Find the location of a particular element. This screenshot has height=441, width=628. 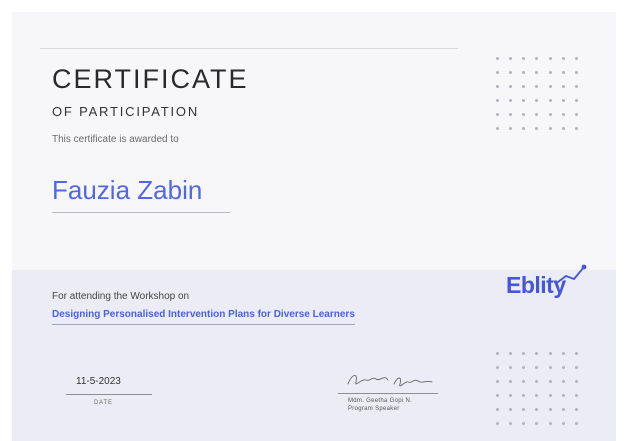

dot-pattern-top is located at coordinates (542, 93).